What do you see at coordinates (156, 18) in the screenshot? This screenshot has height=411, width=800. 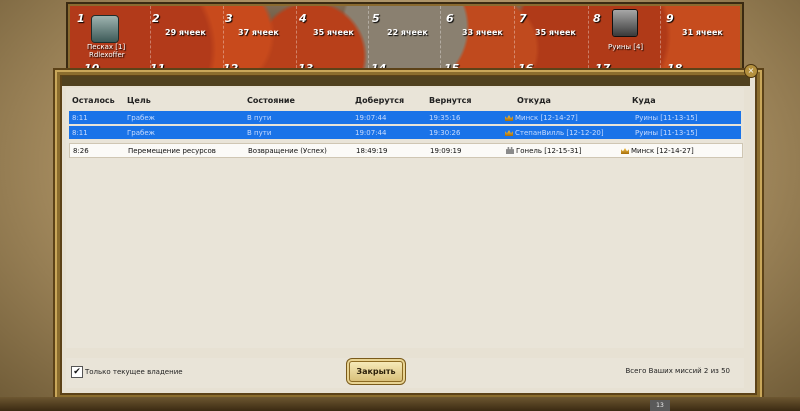 I see `sector-2: 2` at bounding box center [156, 18].